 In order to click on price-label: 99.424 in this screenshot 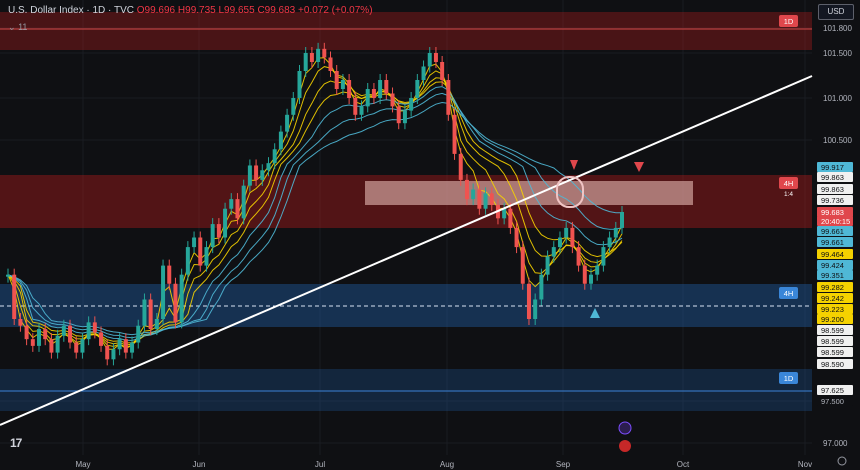, I will do `click(832, 265)`.